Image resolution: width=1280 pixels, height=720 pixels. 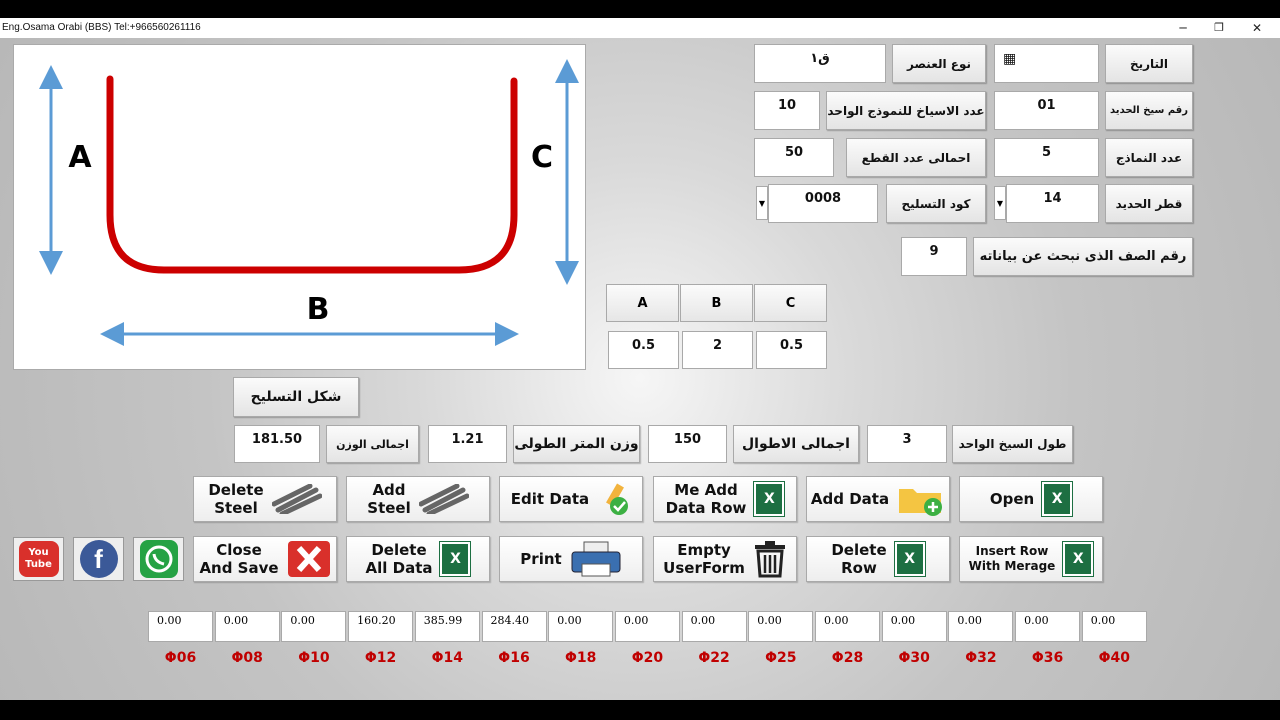 I want to click on delete-steel-button: Delete Steel, so click(x=265, y=499).